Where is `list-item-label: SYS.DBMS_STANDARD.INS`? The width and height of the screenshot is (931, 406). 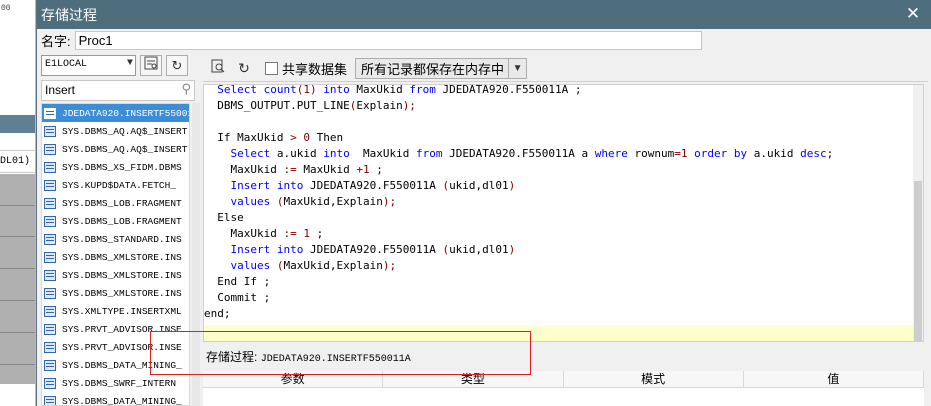
list-item-label: SYS.DBMS_STANDARD.INS is located at coordinates (122, 239).